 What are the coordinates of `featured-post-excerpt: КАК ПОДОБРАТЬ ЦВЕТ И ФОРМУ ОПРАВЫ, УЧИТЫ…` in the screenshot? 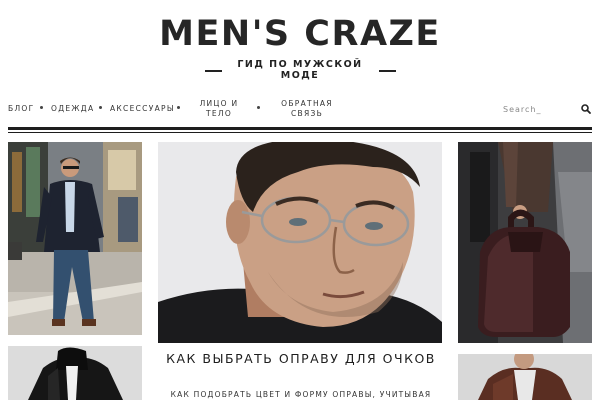 It's located at (301, 394).